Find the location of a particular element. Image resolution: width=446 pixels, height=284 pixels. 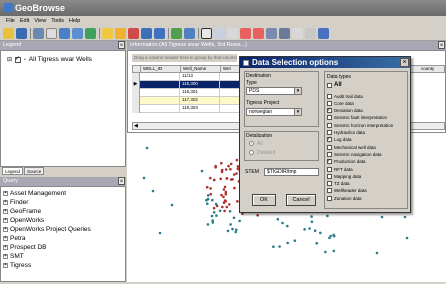

column-header-well-name: Well_Name is located at coordinates (201, 69).